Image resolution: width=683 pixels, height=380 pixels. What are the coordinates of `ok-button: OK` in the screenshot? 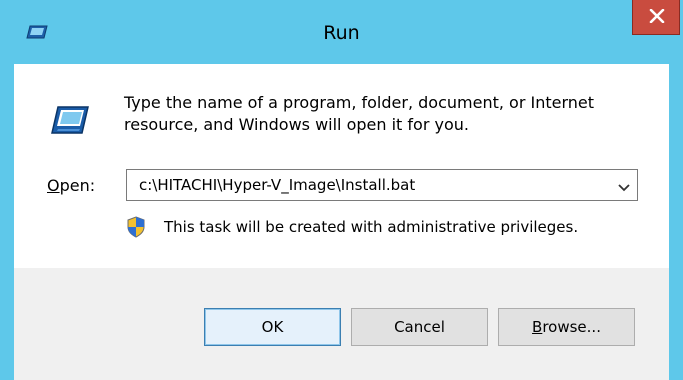 It's located at (272, 327).